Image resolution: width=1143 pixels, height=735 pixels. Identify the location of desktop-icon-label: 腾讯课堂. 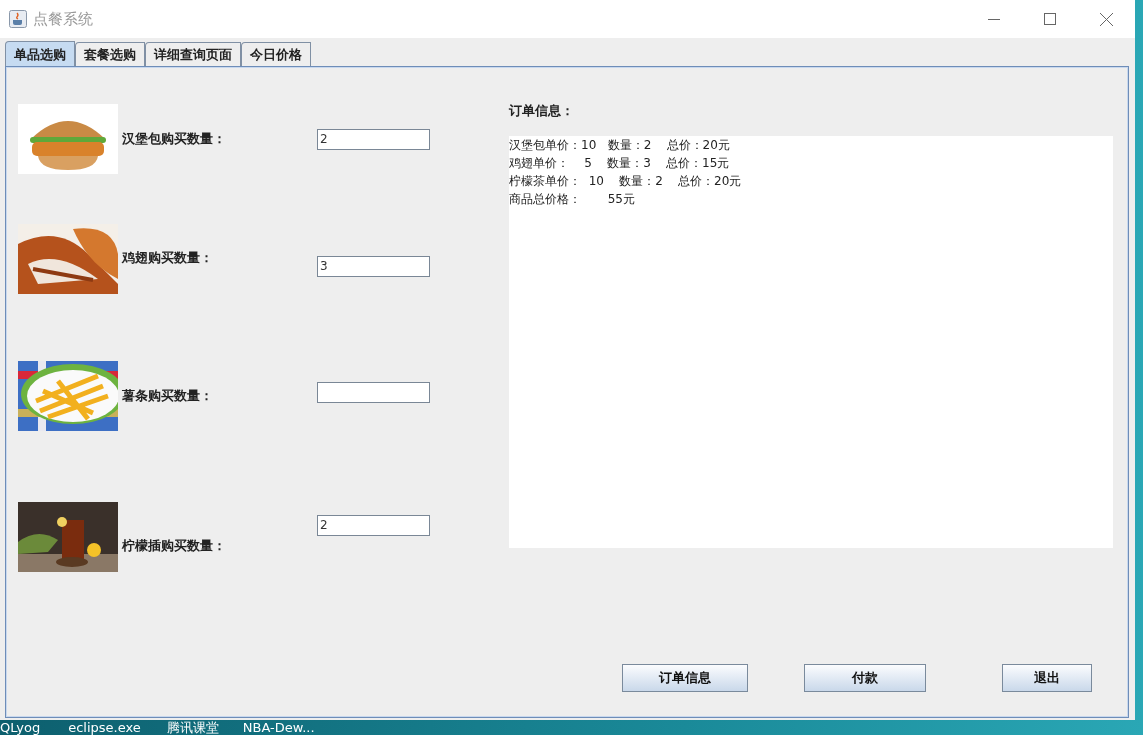
(192, 727).